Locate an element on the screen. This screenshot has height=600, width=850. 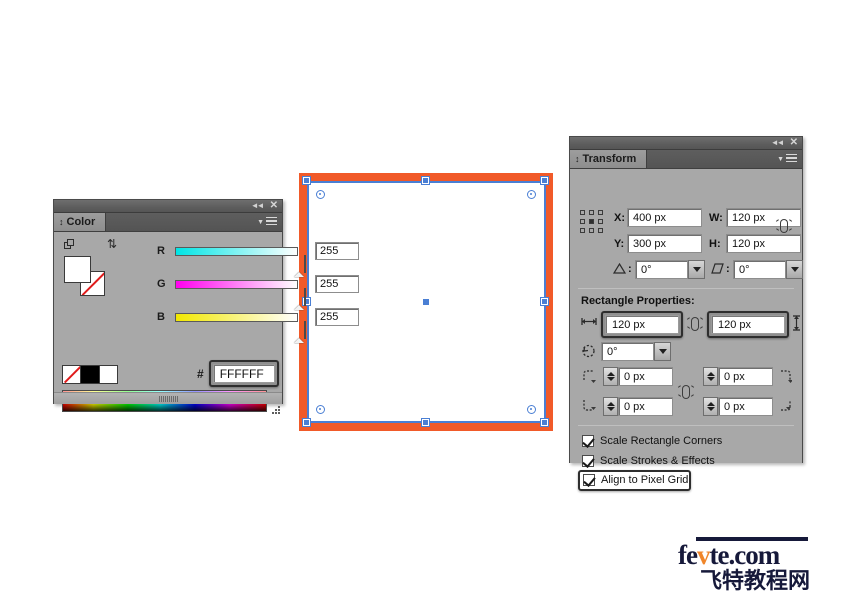
slider-knob-b is located at coordinates (300, 331).